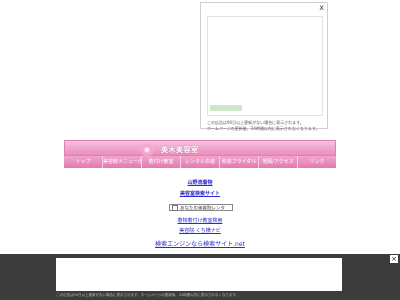 The width and height of the screenshot is (400, 300). Describe the element at coordinates (200, 221) in the screenshot. I see `link-kitsuke-search: 着物着付け教室検索` at that location.